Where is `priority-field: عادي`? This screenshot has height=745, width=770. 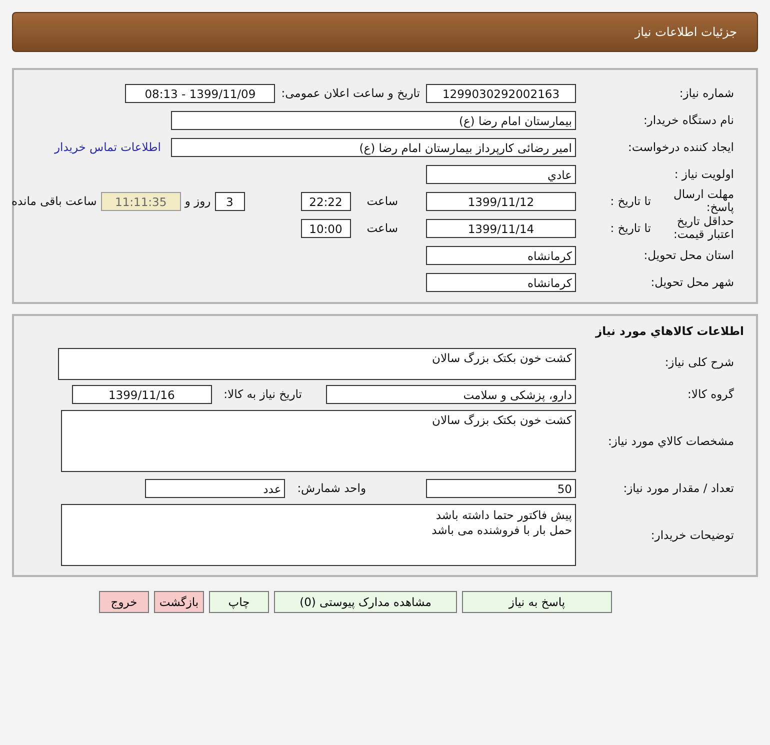
priority-field: عادي is located at coordinates (501, 174).